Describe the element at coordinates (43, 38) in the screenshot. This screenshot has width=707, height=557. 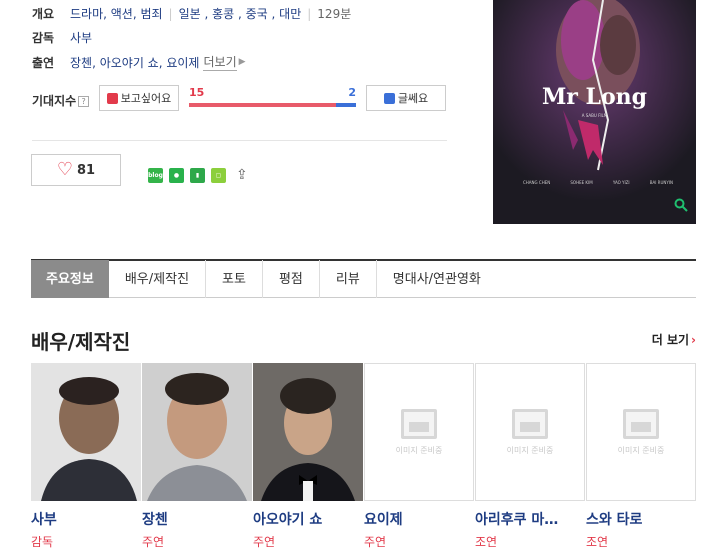
I see `director-label: 감독` at that location.